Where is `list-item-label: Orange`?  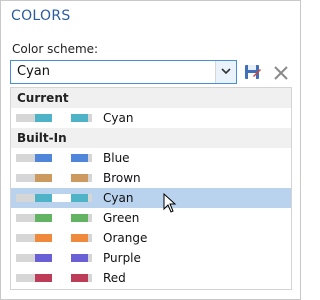 list-item-label: Orange is located at coordinates (125, 238).